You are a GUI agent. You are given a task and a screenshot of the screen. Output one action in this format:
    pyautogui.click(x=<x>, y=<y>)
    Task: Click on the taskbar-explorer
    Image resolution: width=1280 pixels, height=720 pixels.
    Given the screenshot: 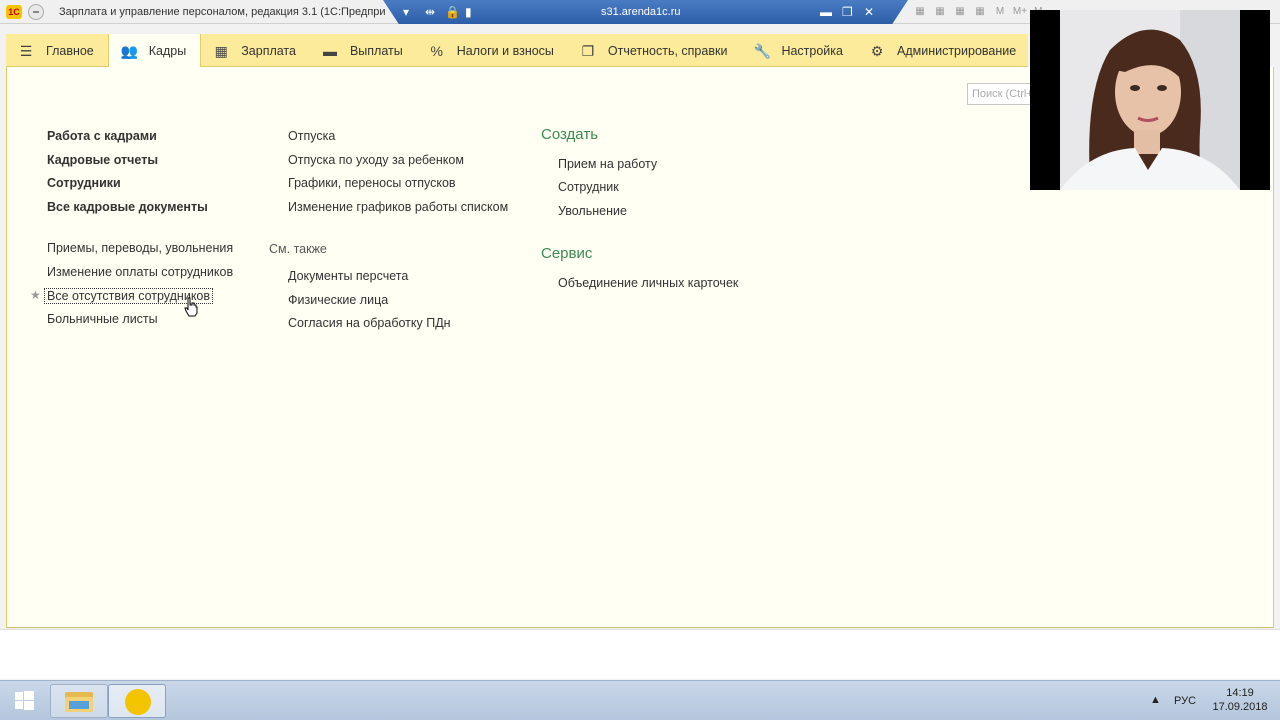 What is the action you would take?
    pyautogui.click(x=79, y=701)
    